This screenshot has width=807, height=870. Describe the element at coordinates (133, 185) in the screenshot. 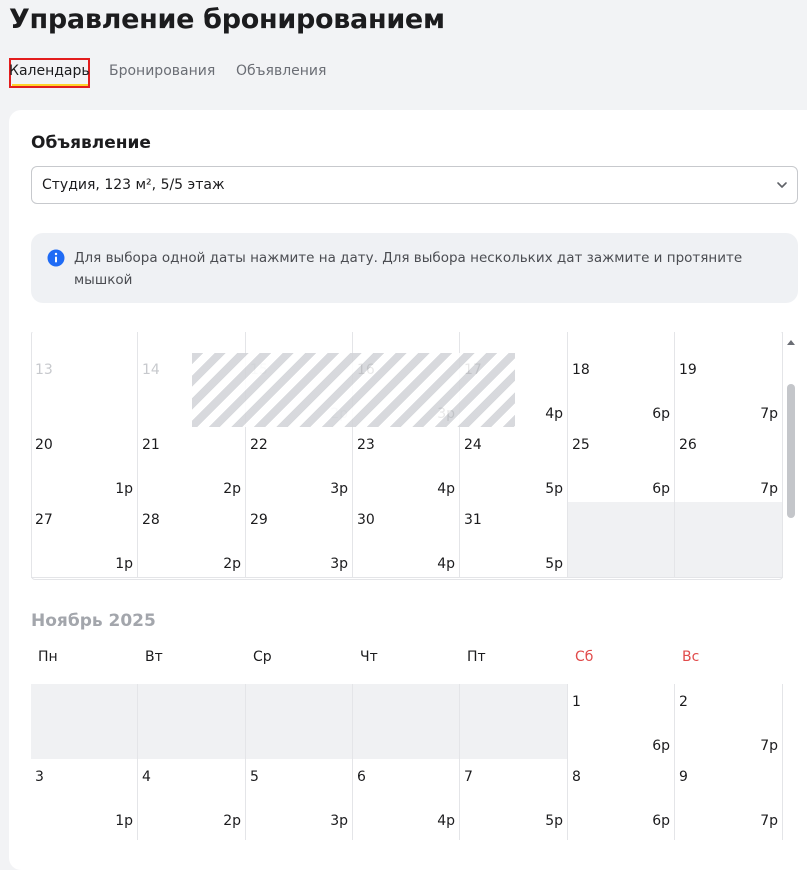

I see `listing-select-value: Студия, 123 м², 5/5 этаж` at that location.